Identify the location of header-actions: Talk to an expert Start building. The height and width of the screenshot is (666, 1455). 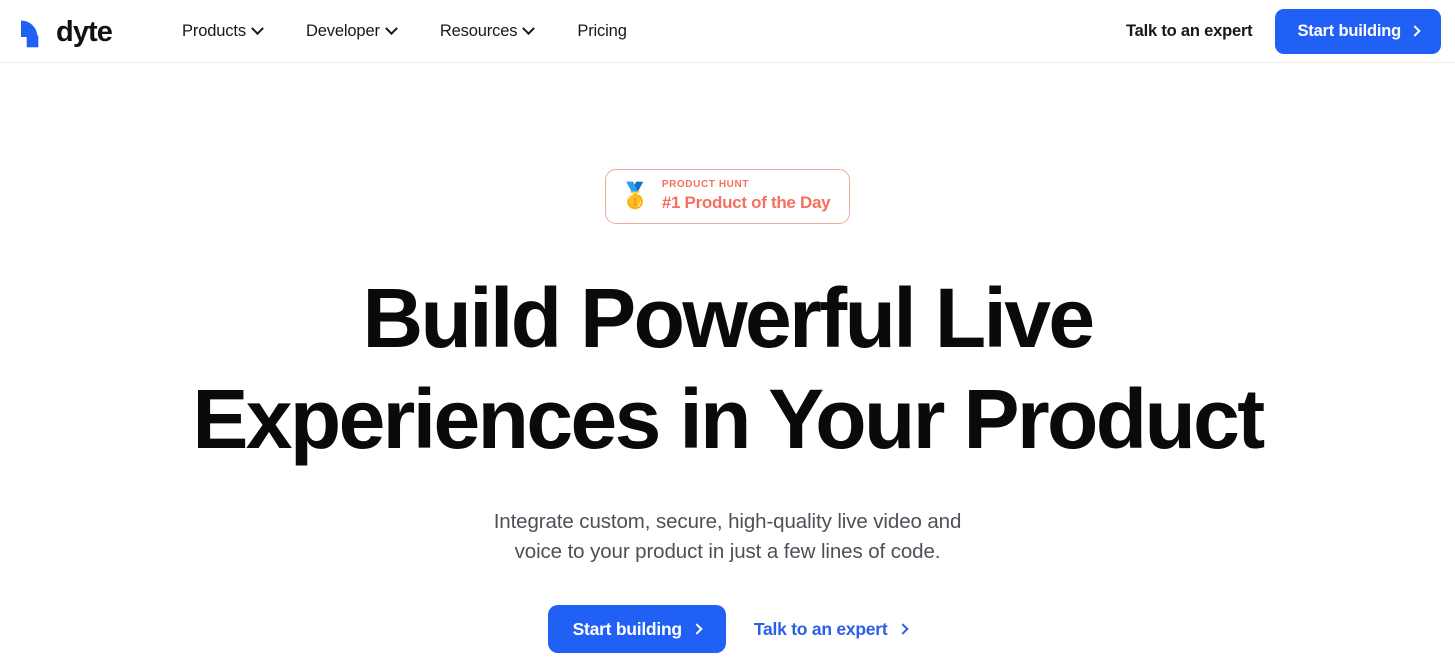
(1283, 31).